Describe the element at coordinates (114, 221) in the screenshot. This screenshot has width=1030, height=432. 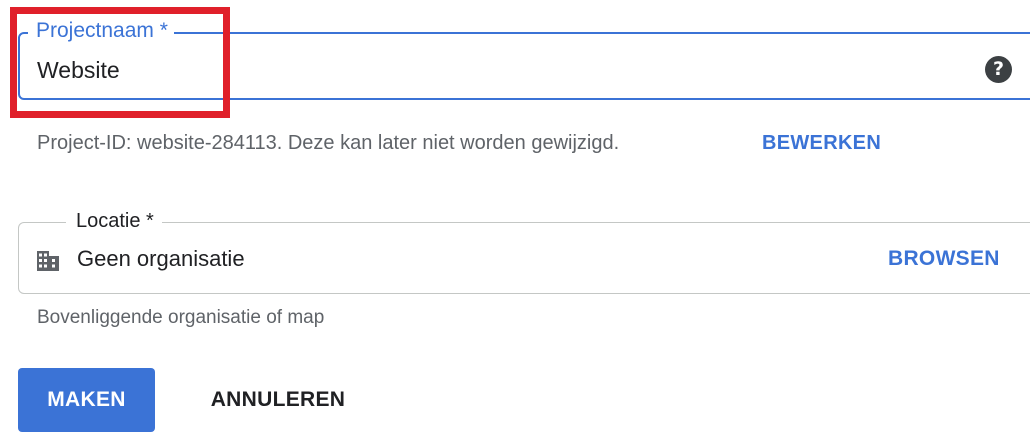
I see `location-label: Locatie *` at that location.